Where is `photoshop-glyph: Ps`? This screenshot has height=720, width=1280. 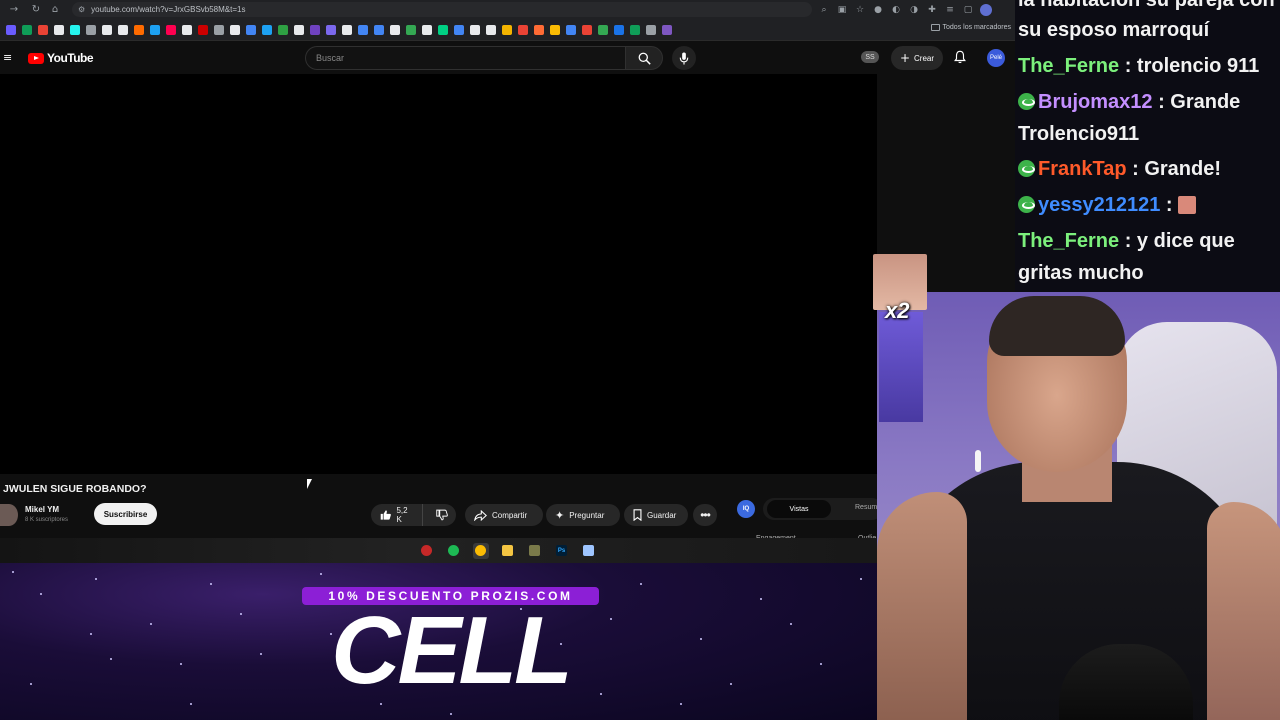
photoshop-glyph: Ps is located at coordinates (561, 550).